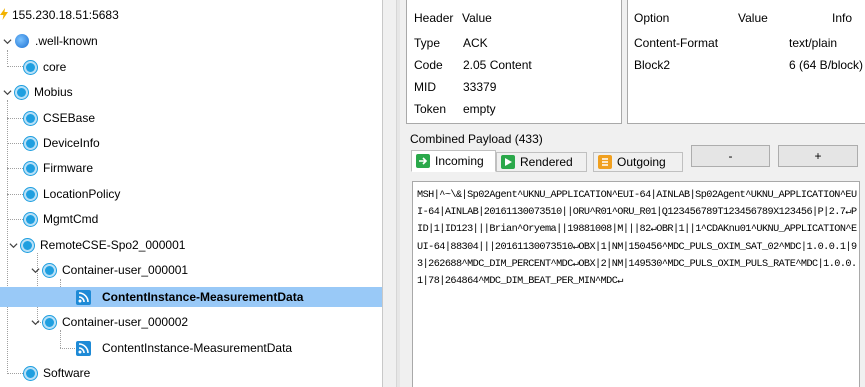  Describe the element at coordinates (22, 41) in the screenshot. I see `globe-icon` at that location.